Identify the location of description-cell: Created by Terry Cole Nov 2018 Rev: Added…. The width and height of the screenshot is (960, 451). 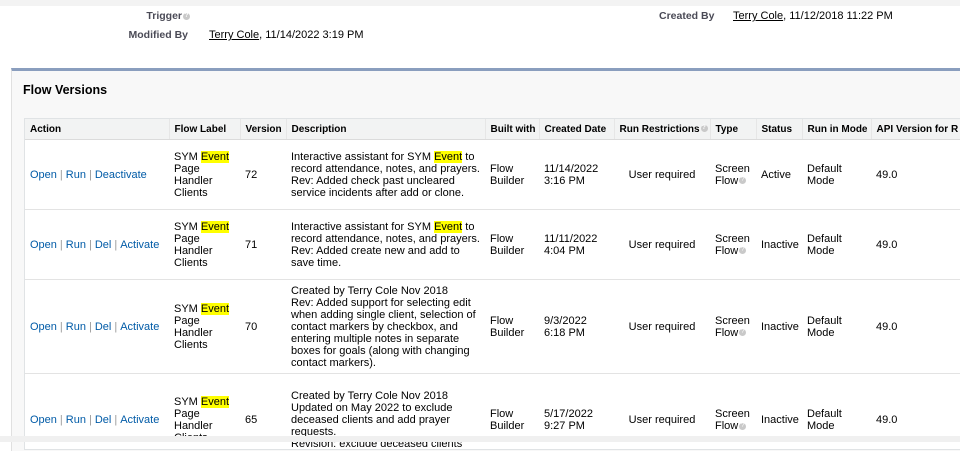
(385, 326).